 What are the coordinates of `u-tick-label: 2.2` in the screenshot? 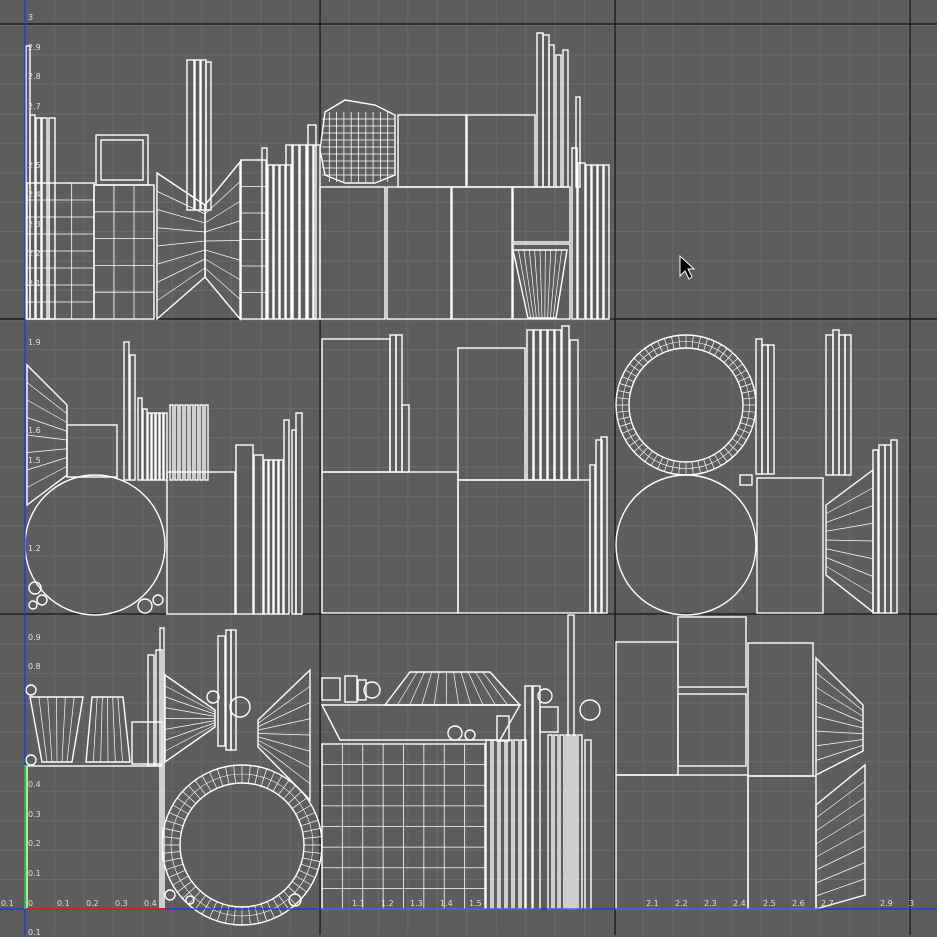 It's located at (681, 903).